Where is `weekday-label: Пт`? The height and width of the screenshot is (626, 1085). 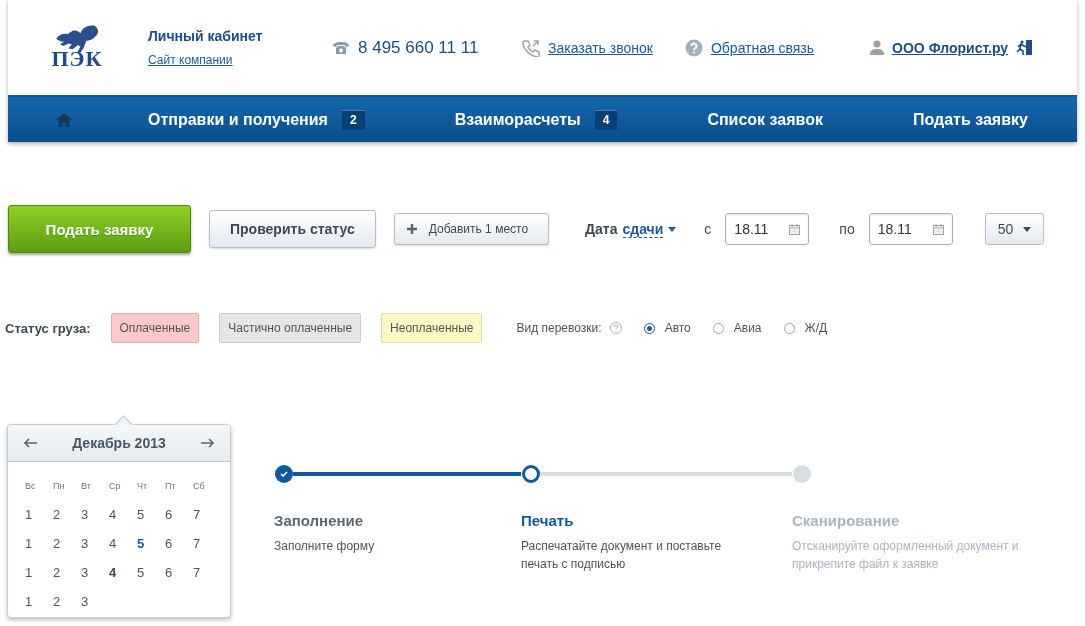
weekday-label: Пт is located at coordinates (170, 486).